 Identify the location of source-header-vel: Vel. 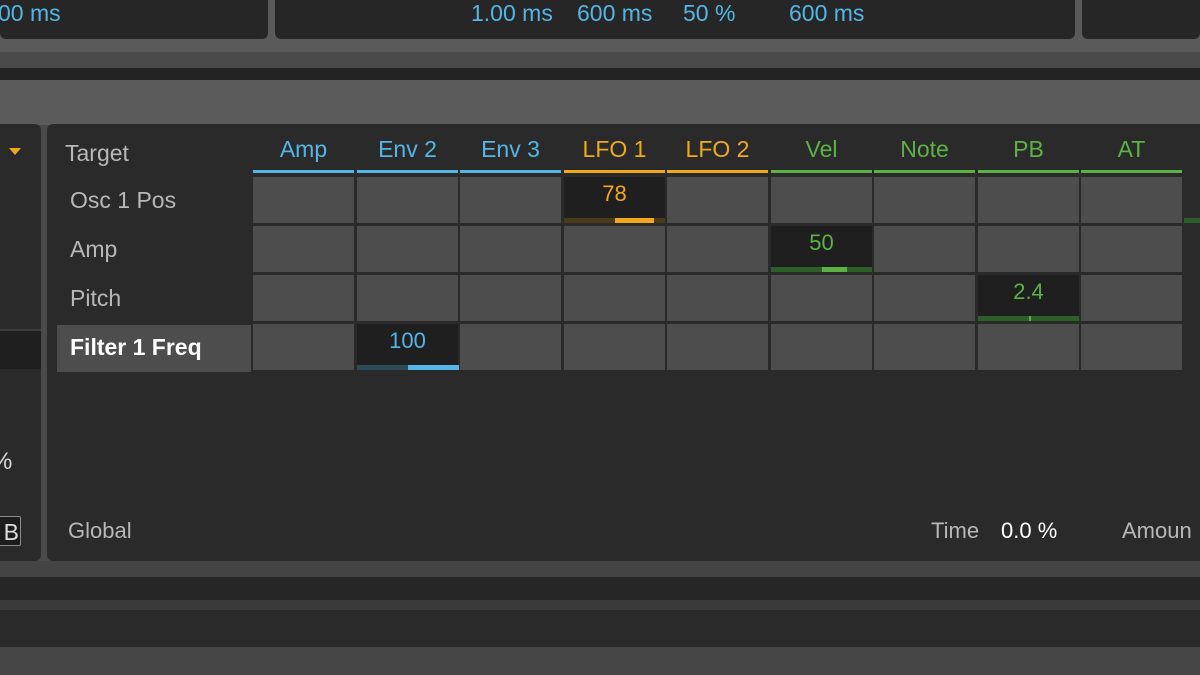
(821, 152).